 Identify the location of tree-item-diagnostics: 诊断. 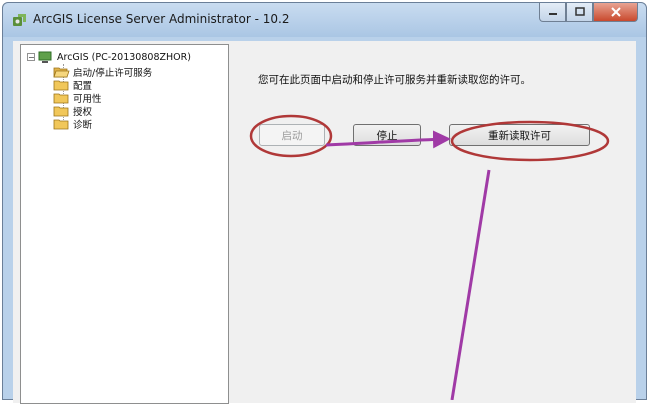
(73, 124).